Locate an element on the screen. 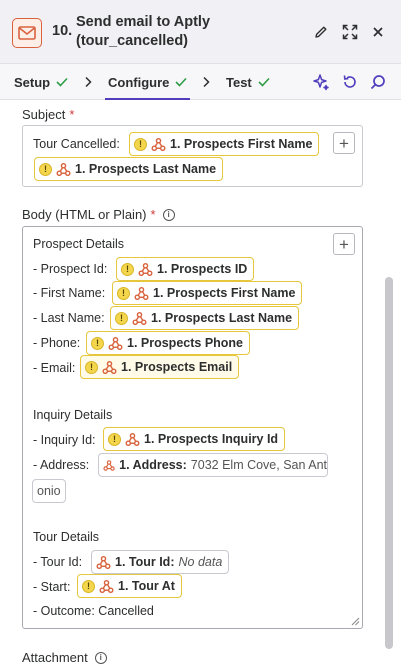  pill-inquiry-id: ! 1. Prospects Inquiry Id is located at coordinates (194, 439).